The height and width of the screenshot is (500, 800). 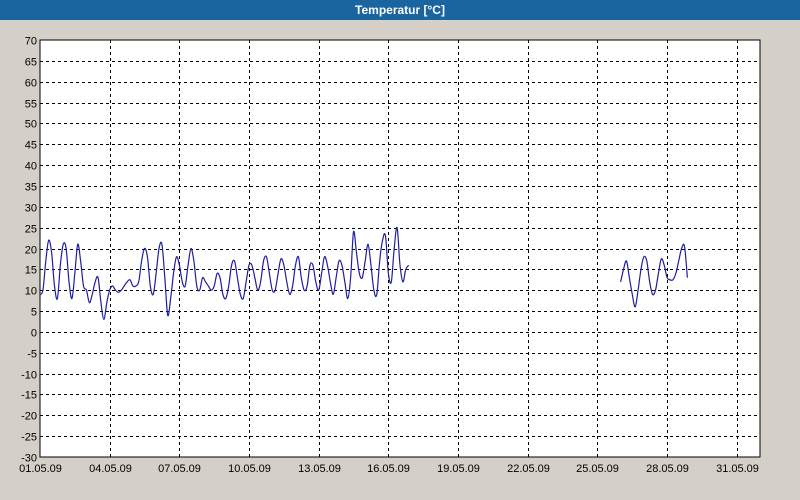 What do you see at coordinates (29, 396) in the screenshot?
I see `y-tick-label: -15` at bounding box center [29, 396].